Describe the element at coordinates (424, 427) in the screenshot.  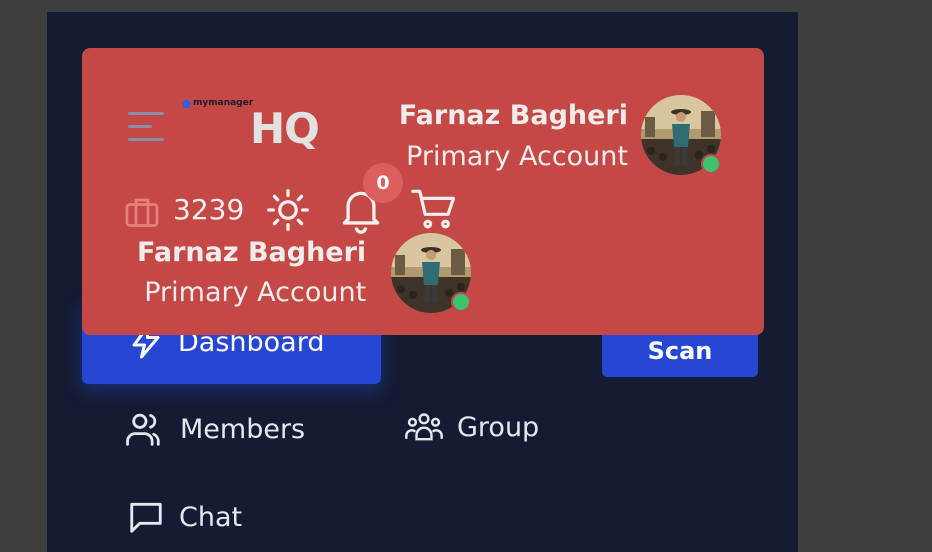
I see `group-icon` at that location.